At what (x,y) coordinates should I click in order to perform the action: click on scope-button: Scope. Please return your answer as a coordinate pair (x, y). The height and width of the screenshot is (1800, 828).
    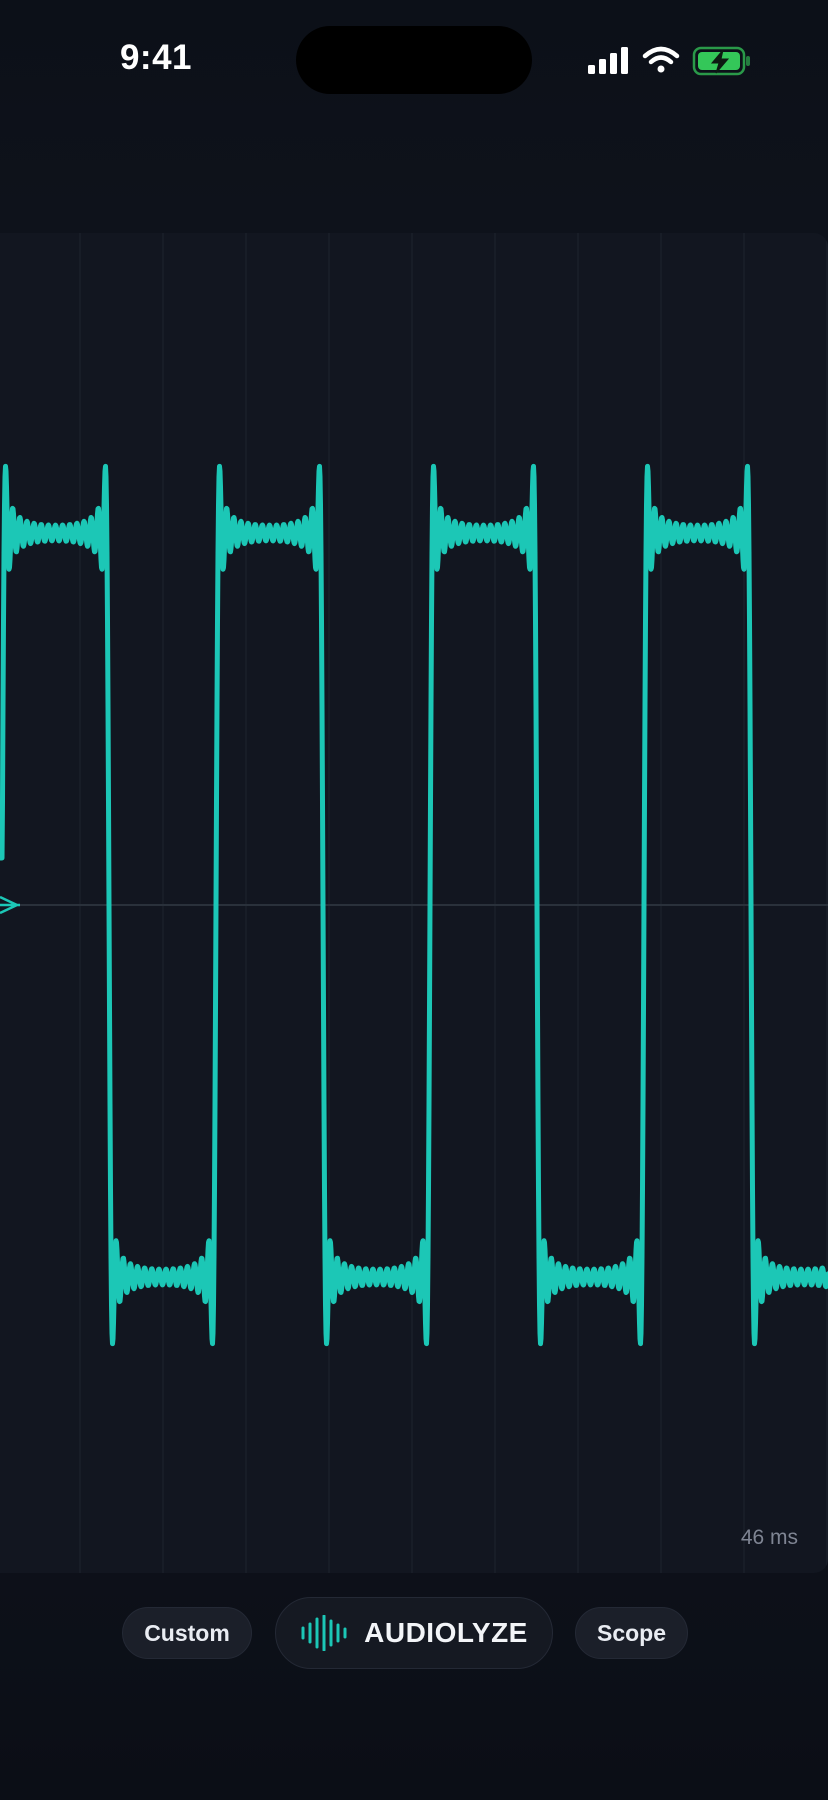
    Looking at the image, I should click on (631, 1633).